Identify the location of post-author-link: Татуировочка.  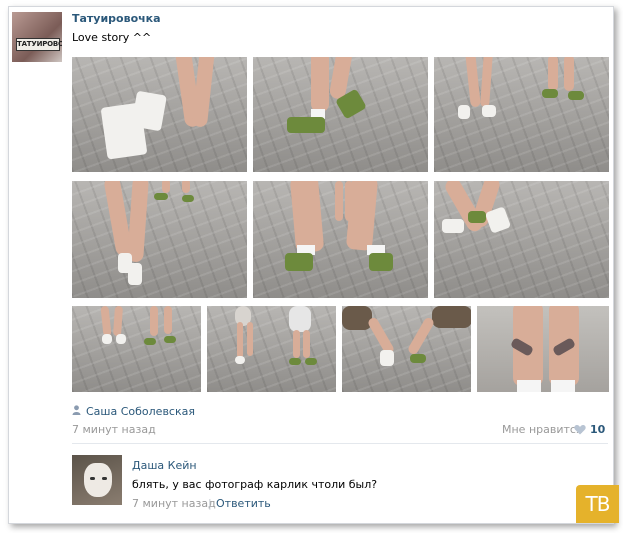
(116, 18).